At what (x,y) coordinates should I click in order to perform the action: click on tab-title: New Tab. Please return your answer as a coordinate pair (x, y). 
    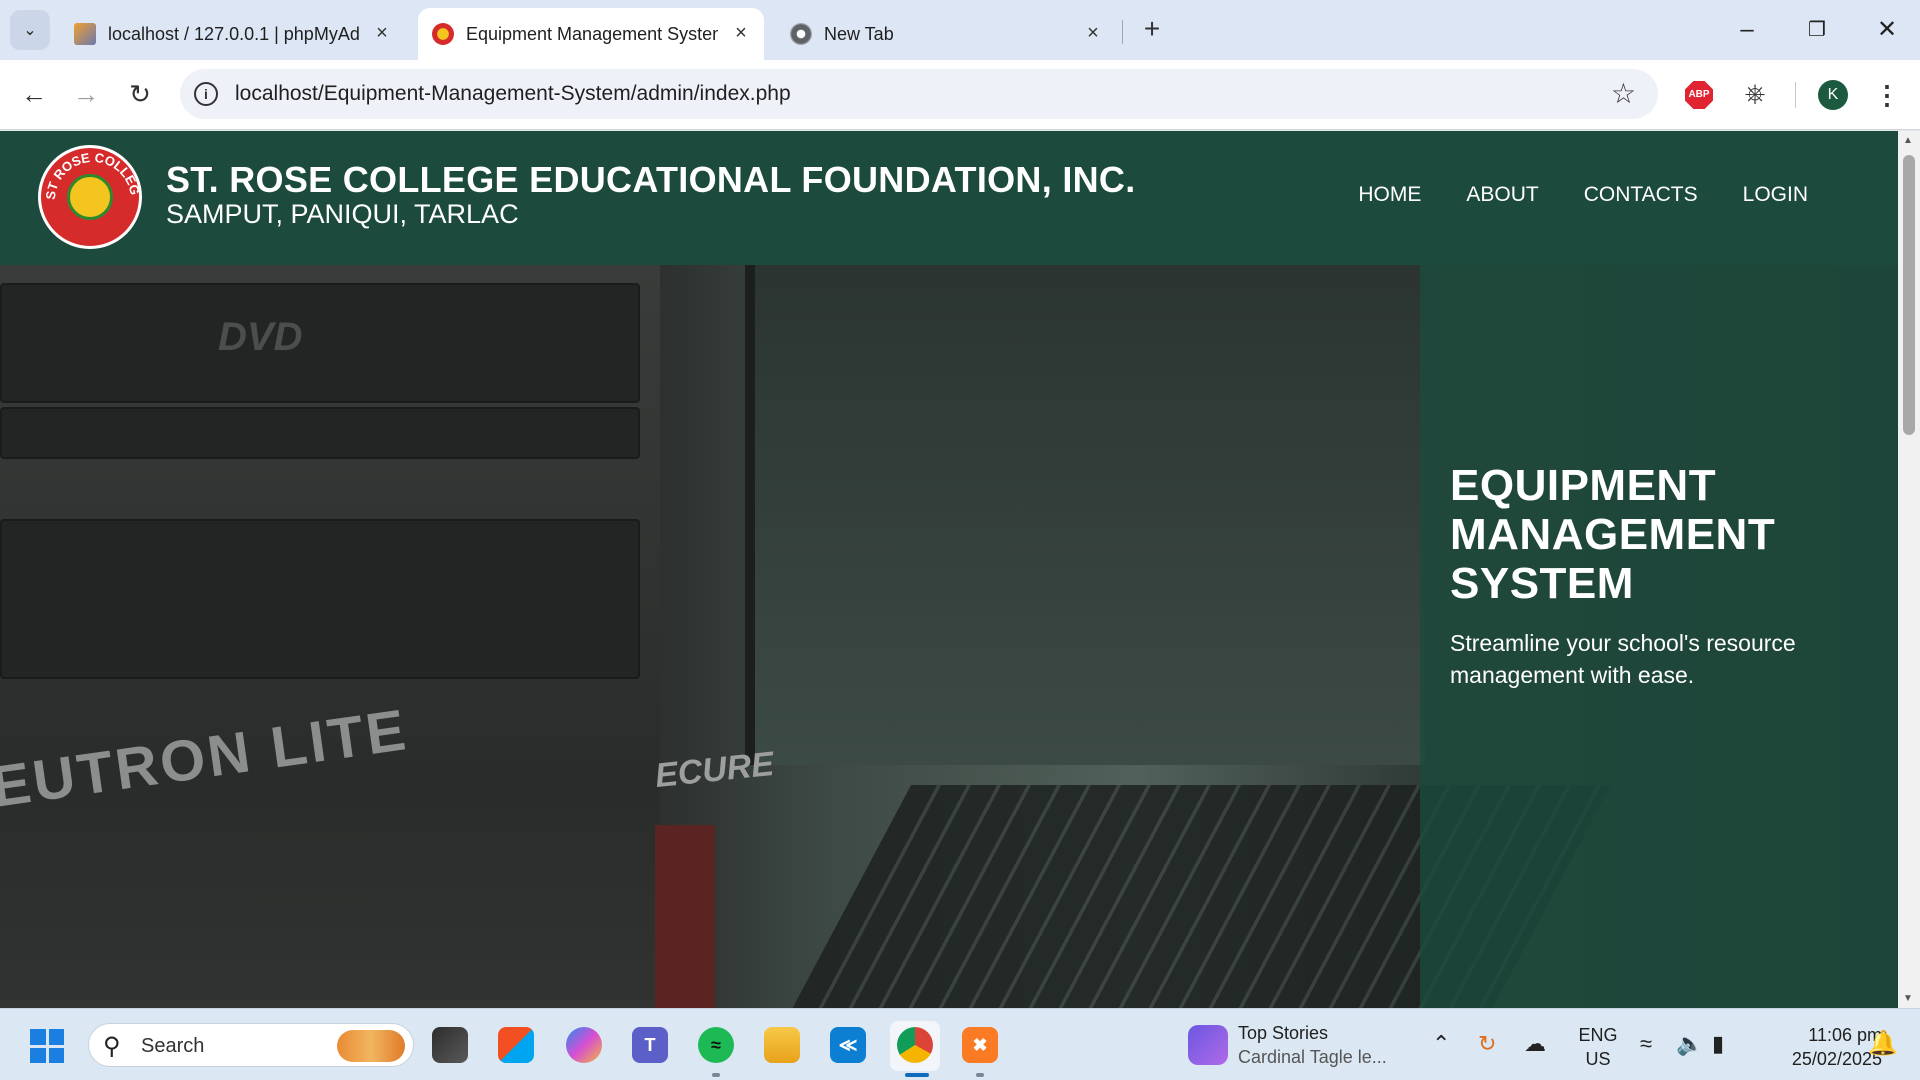
    Looking at the image, I should click on (859, 33).